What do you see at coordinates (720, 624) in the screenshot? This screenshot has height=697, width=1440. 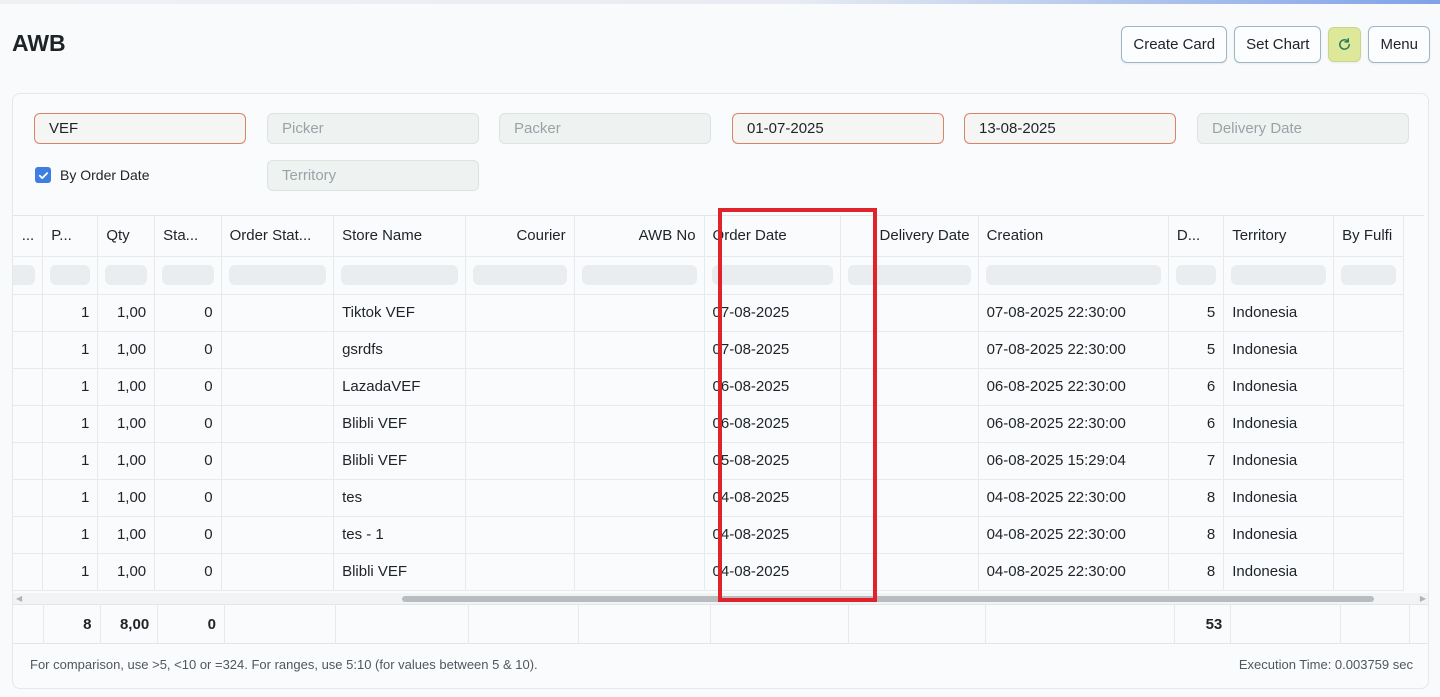 I see `totals-row: 8 8,00 0 53` at bounding box center [720, 624].